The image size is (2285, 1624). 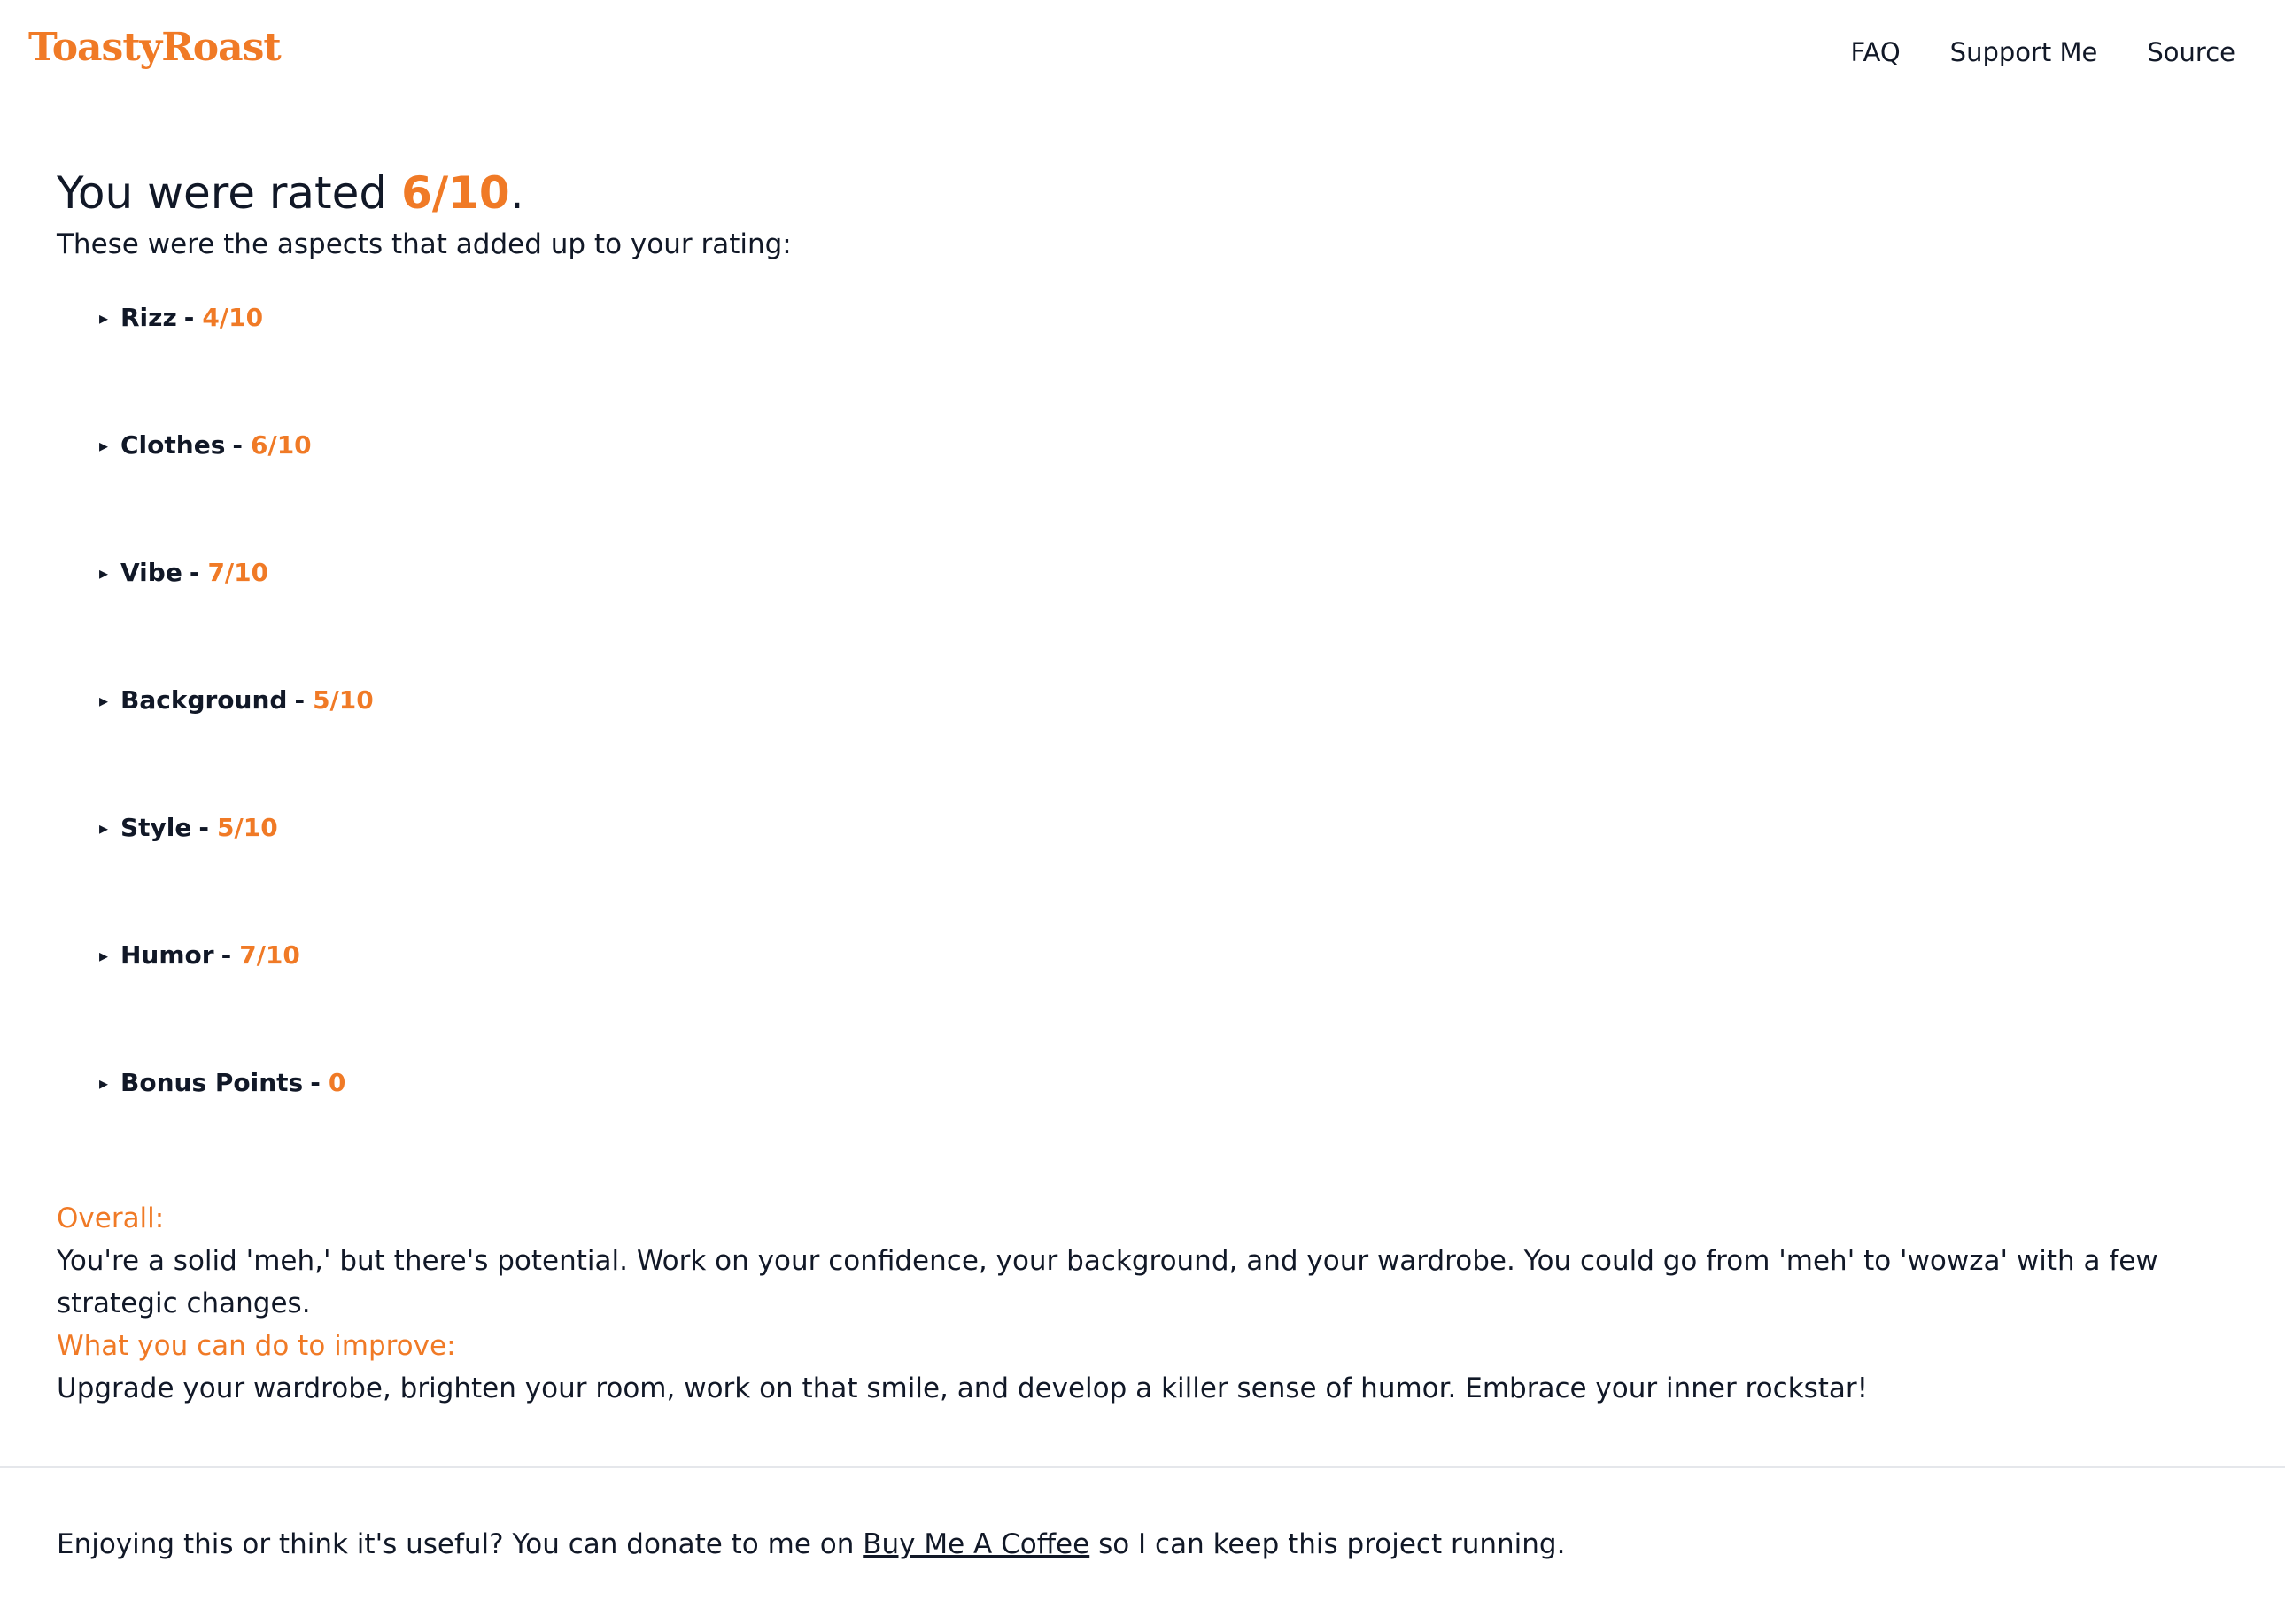 What do you see at coordinates (167, 955) in the screenshot?
I see `aspect-name: Humor` at bounding box center [167, 955].